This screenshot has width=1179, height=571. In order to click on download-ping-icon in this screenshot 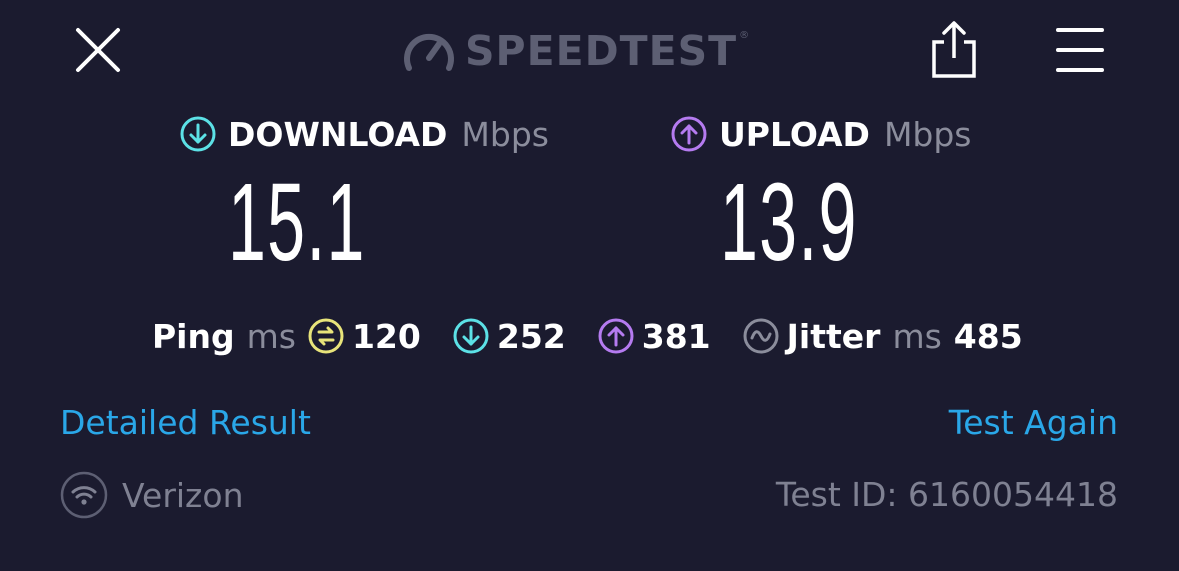, I will do `click(471, 336)`.